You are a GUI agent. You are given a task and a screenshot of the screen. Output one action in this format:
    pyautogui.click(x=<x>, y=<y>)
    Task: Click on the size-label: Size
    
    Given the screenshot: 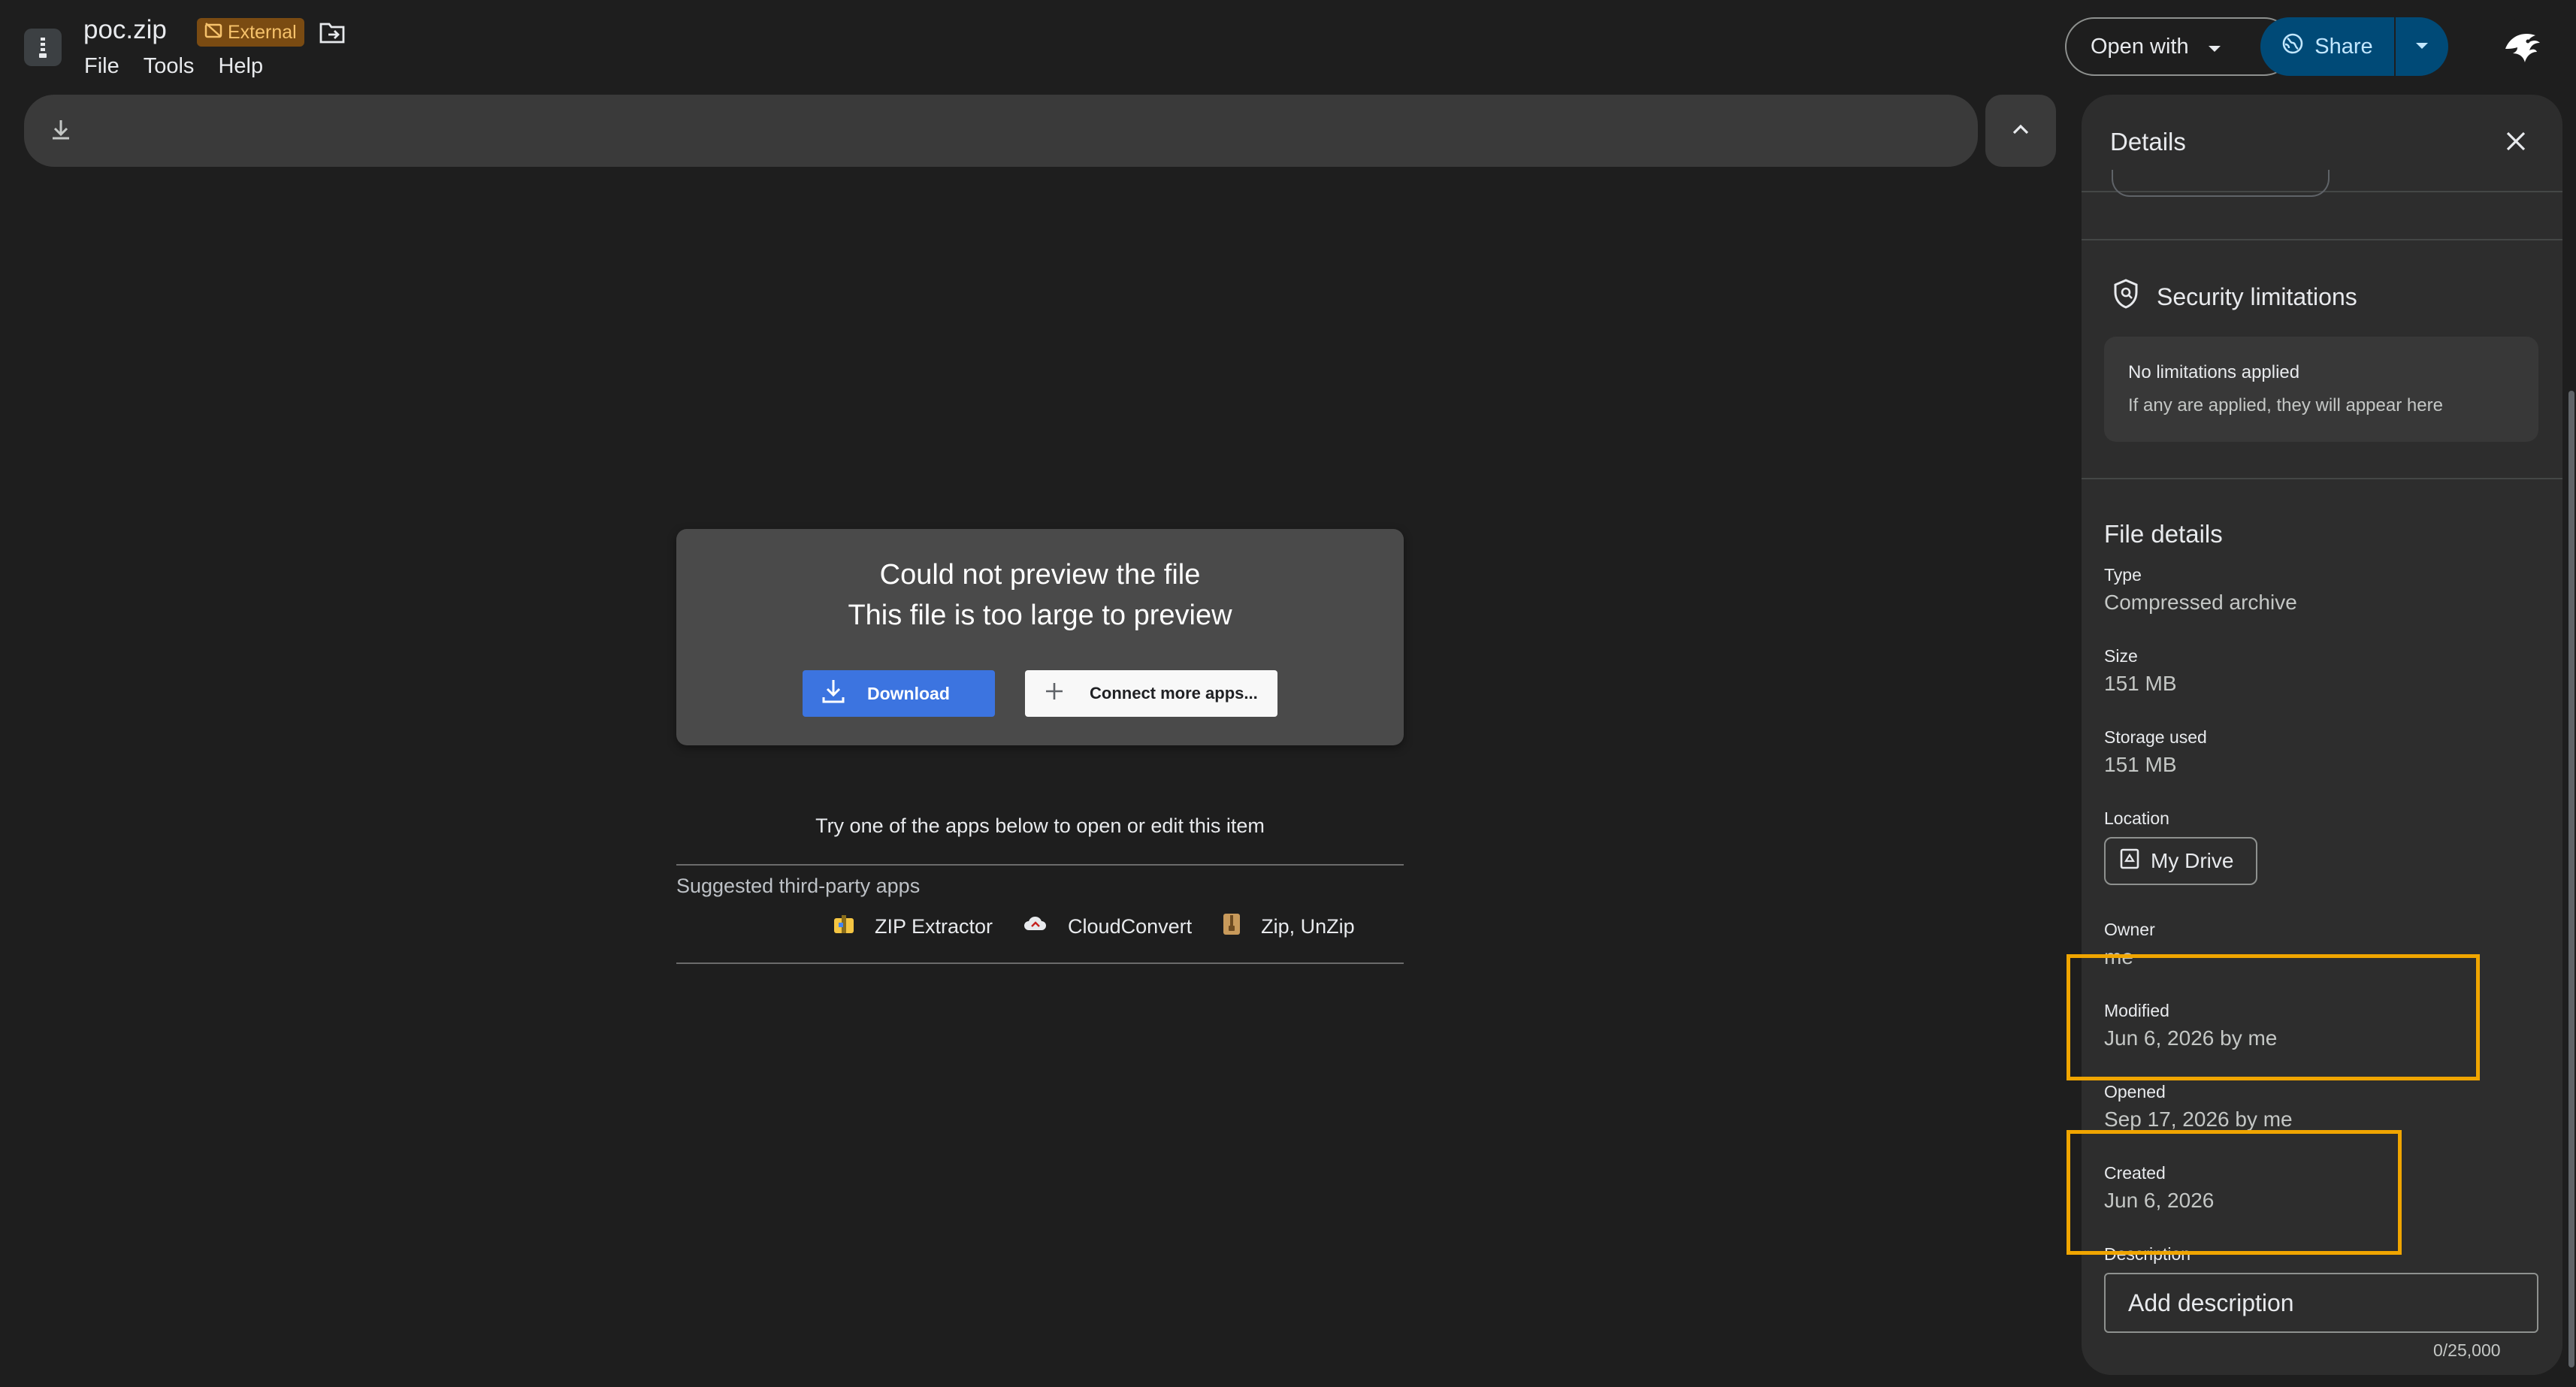 What is the action you would take?
    pyautogui.click(x=2121, y=656)
    